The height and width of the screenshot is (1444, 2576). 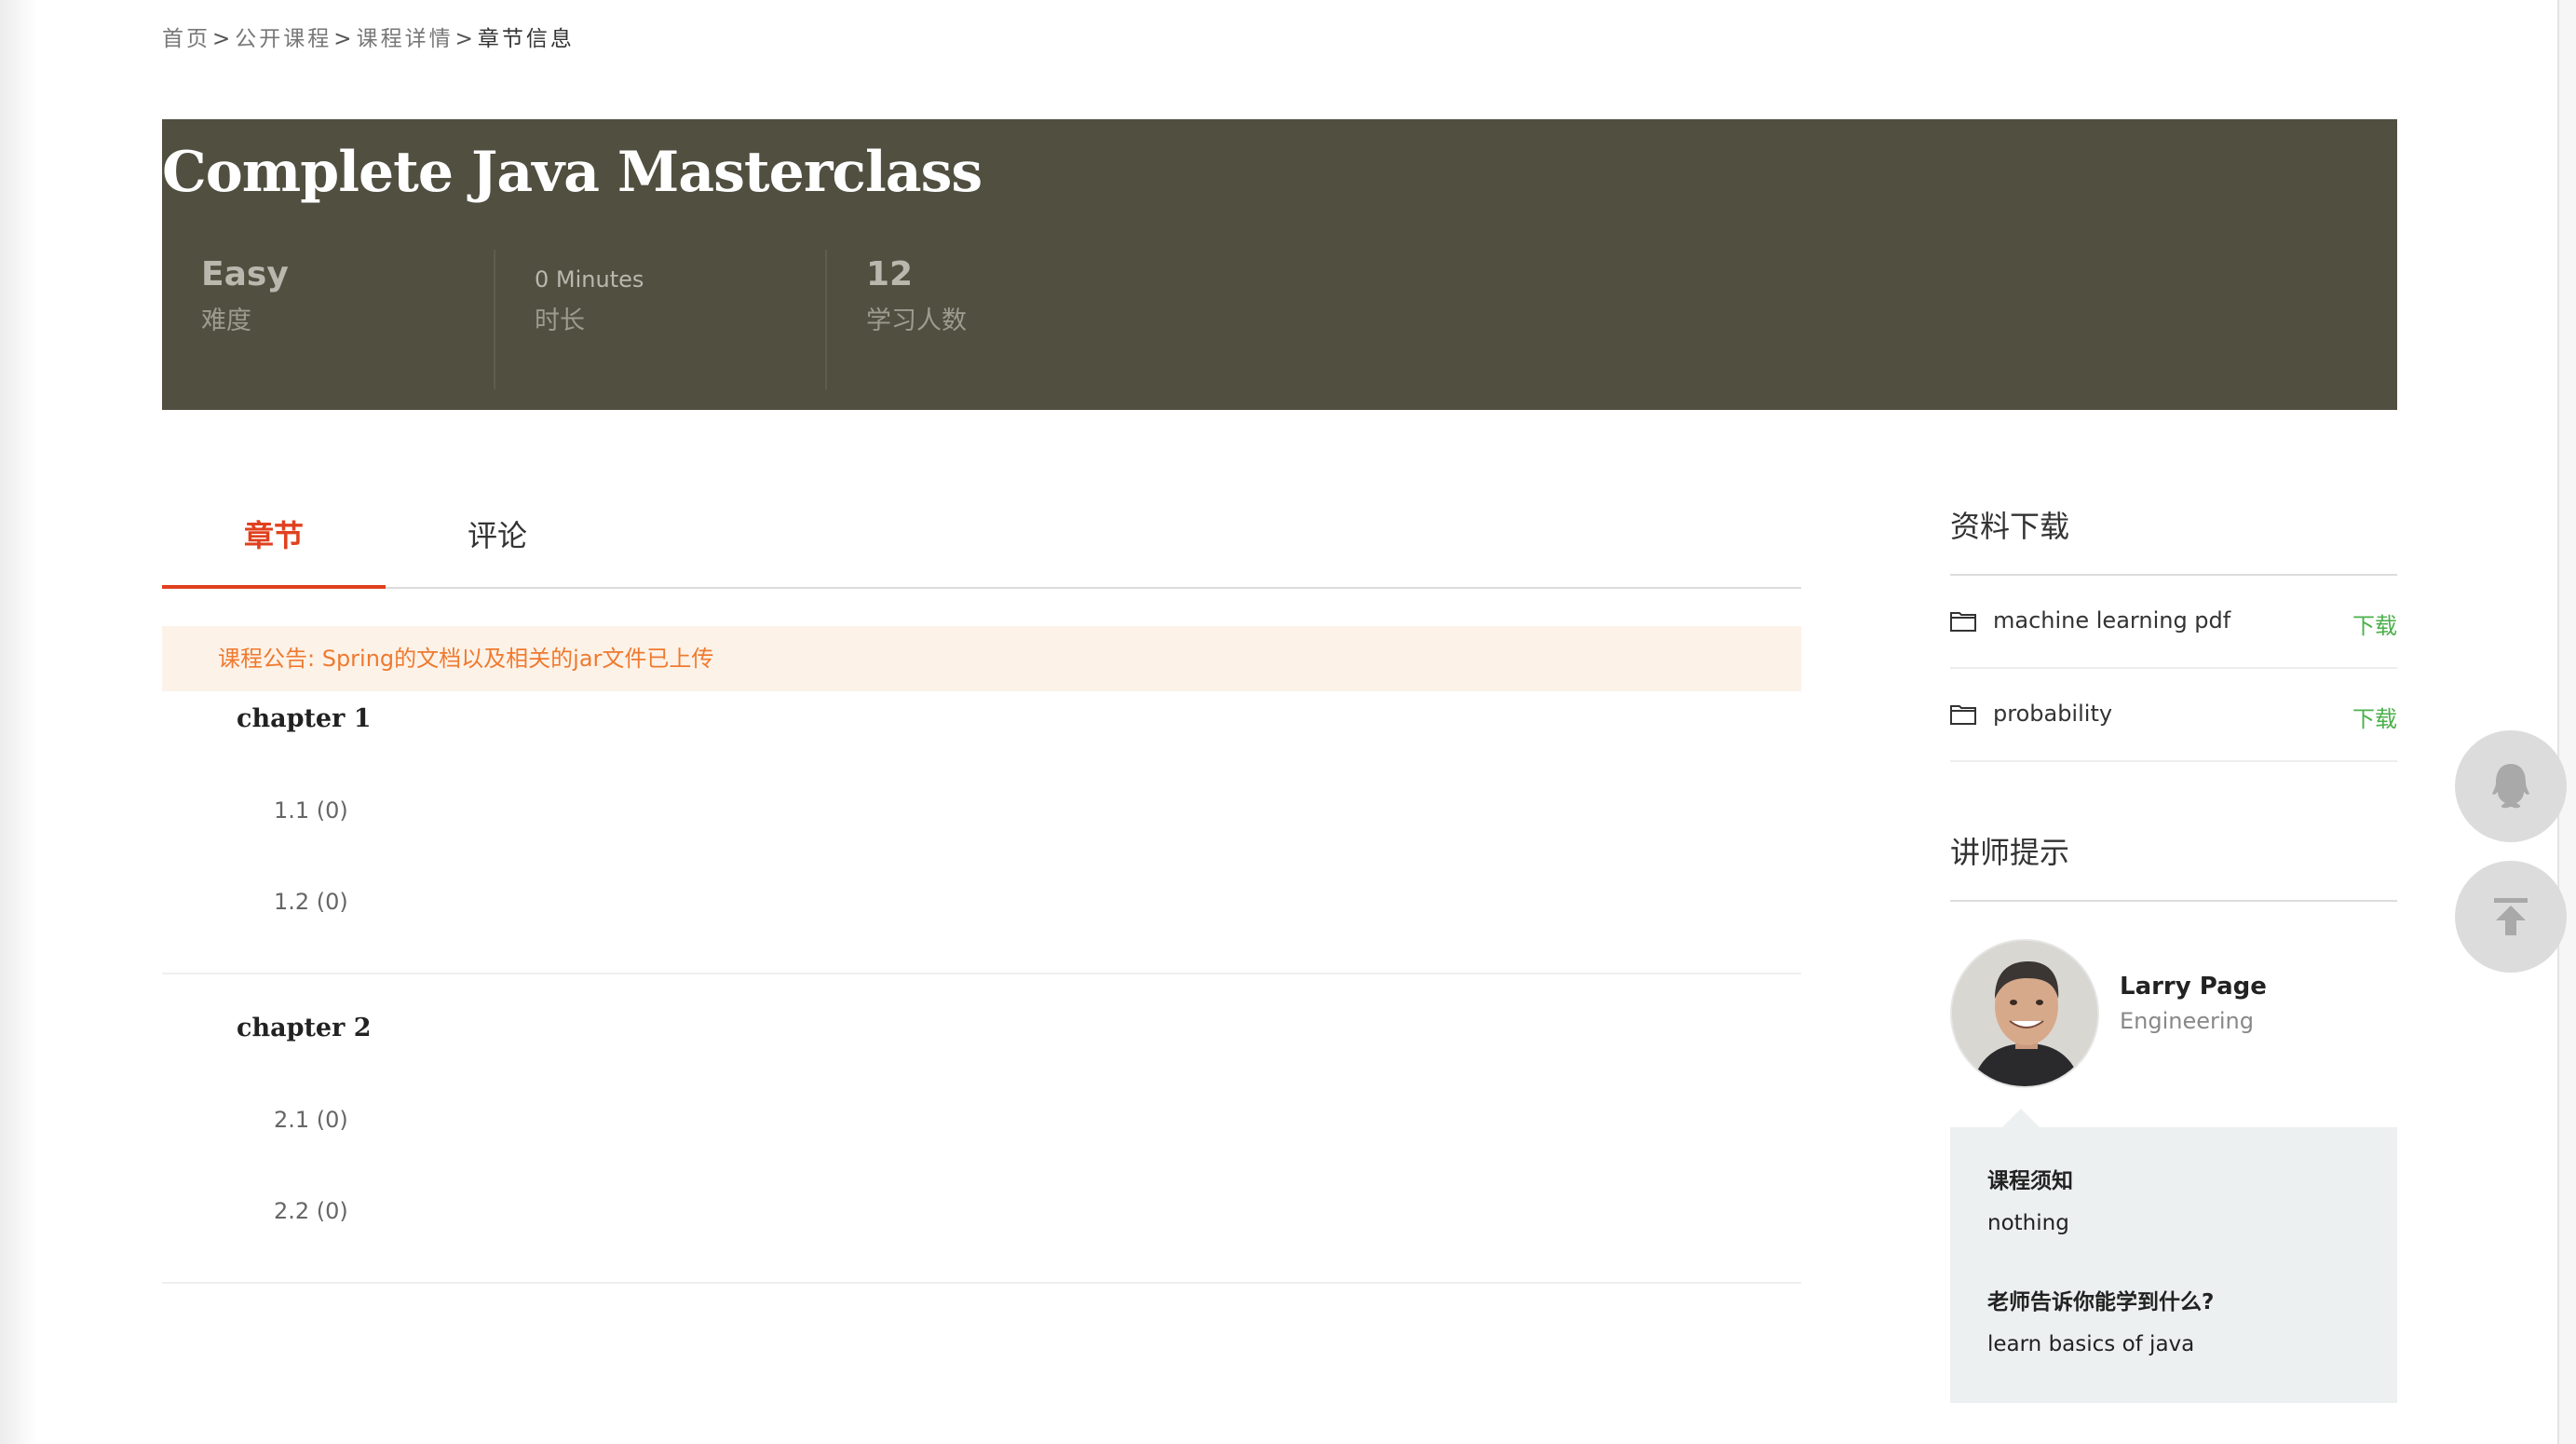 What do you see at coordinates (916, 321) in the screenshot?
I see `stat-learners-label: 学习人数` at bounding box center [916, 321].